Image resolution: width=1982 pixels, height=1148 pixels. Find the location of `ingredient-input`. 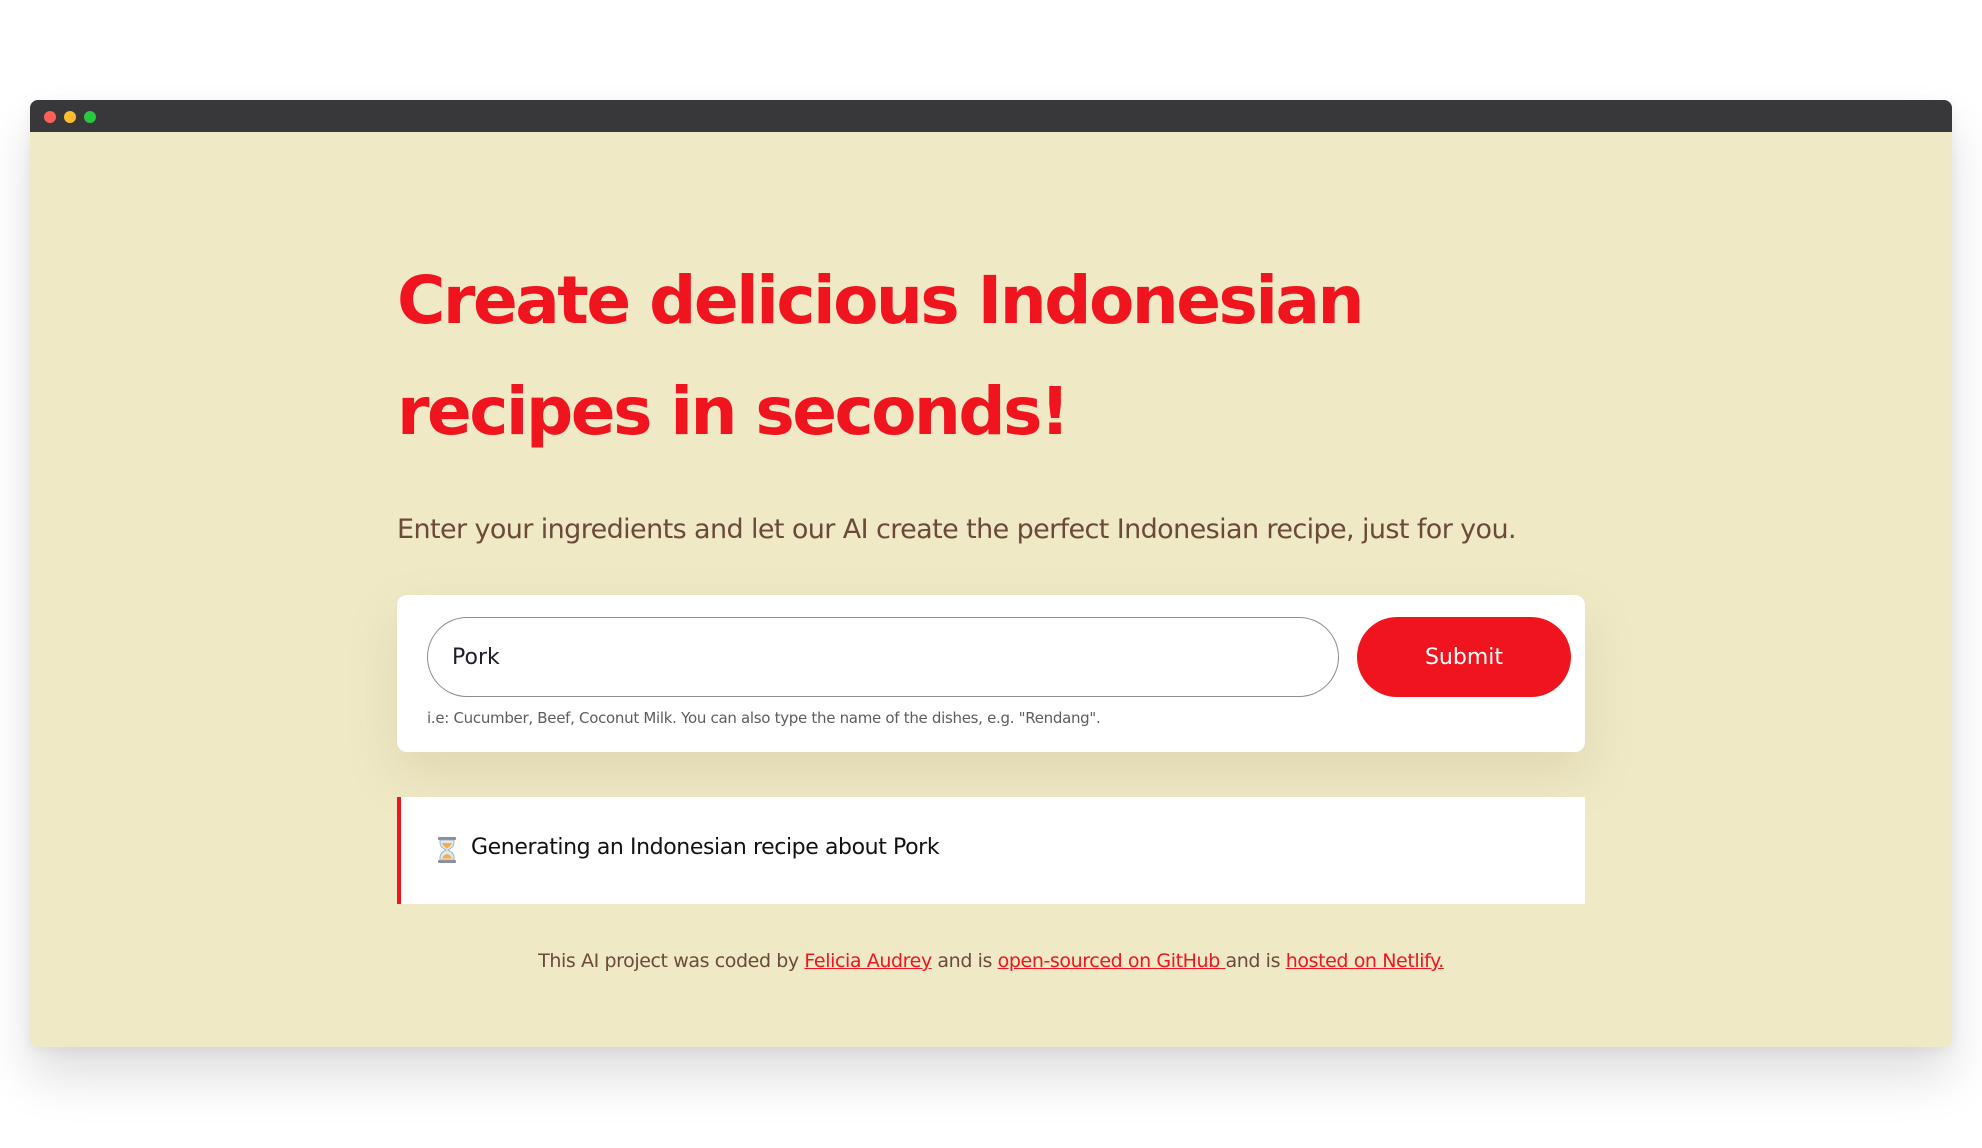

ingredient-input is located at coordinates (883, 657).